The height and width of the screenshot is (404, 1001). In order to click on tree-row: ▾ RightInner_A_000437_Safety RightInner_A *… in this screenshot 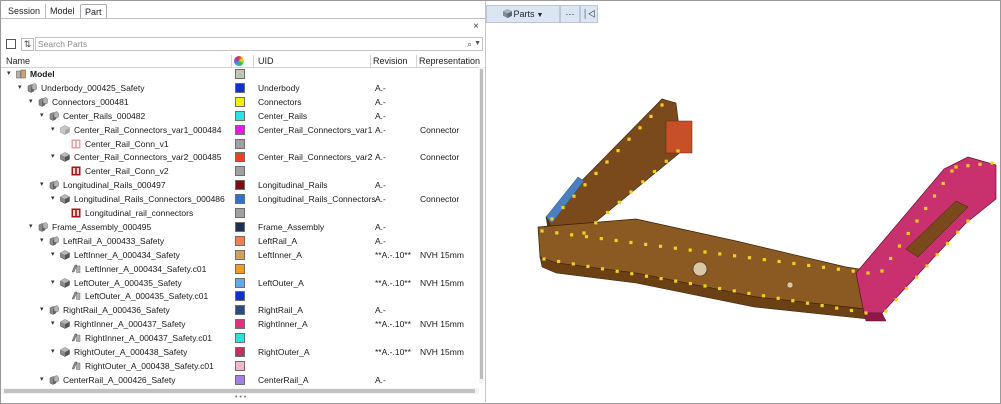, I will do `click(240, 324)`.